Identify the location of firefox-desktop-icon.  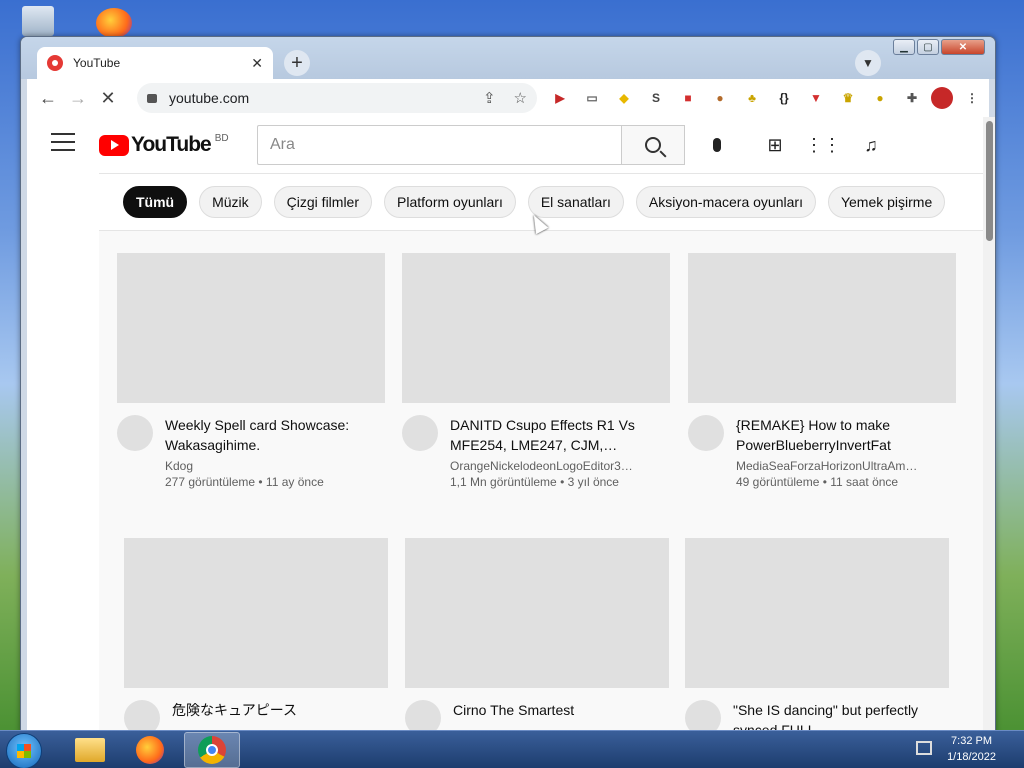
(114, 23).